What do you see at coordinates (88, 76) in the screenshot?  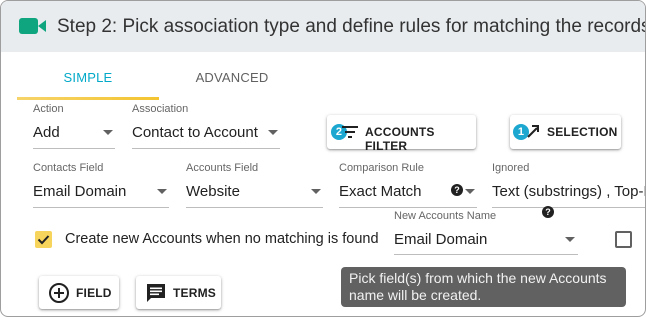 I see `tab-simple: SIMPLE` at bounding box center [88, 76].